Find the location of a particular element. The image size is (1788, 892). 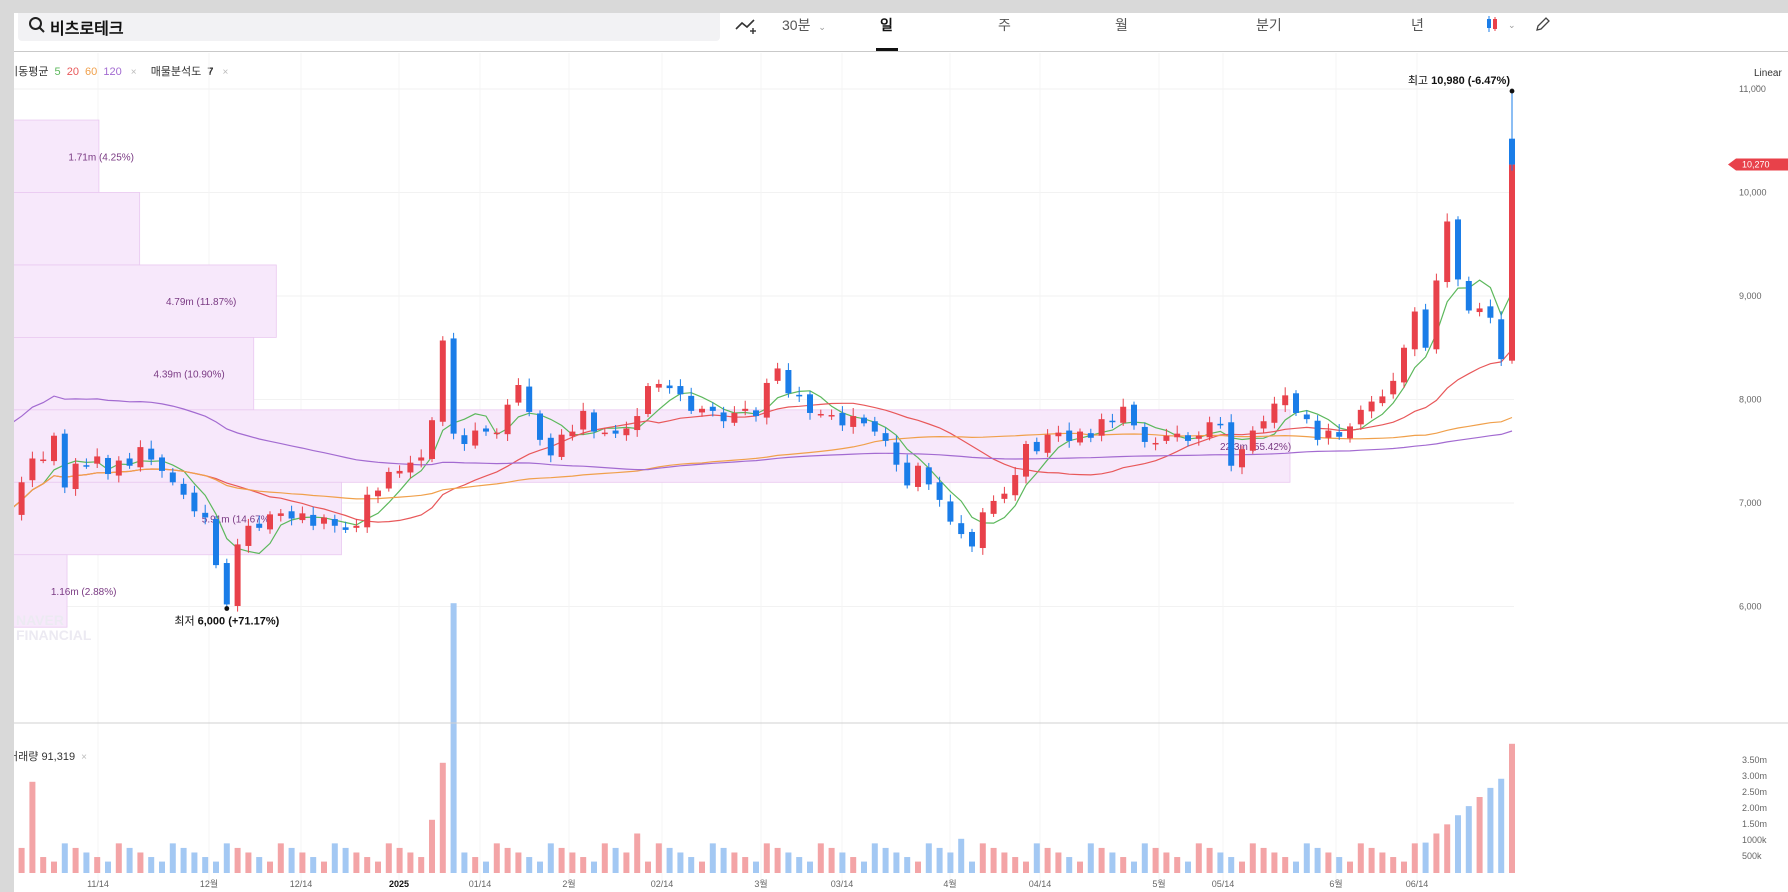

time-tick-label: 05/14 is located at coordinates (1223, 884).